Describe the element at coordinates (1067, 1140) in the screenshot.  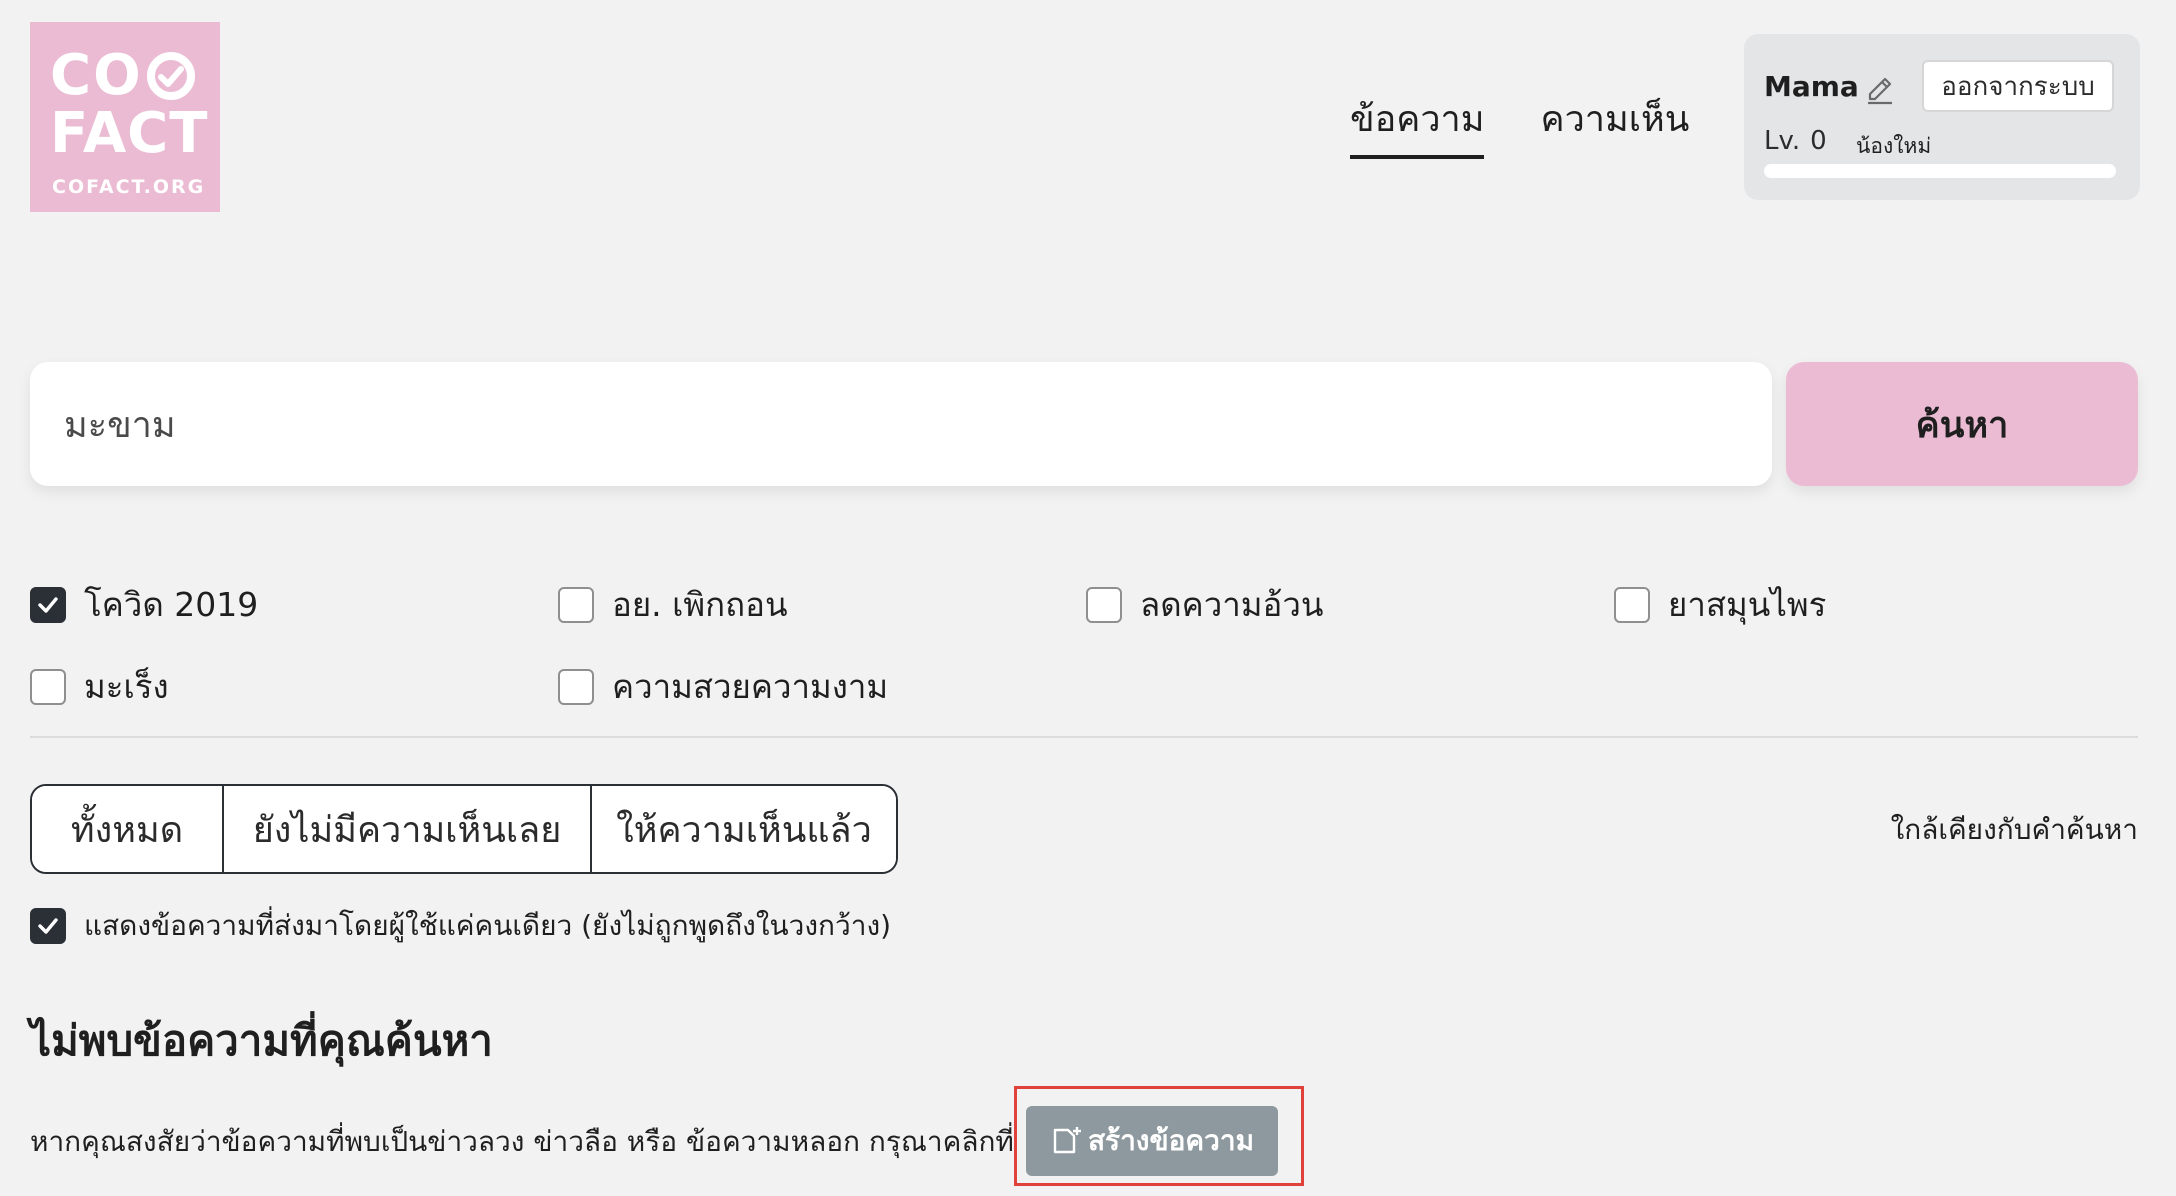
I see `new-document-icon` at that location.